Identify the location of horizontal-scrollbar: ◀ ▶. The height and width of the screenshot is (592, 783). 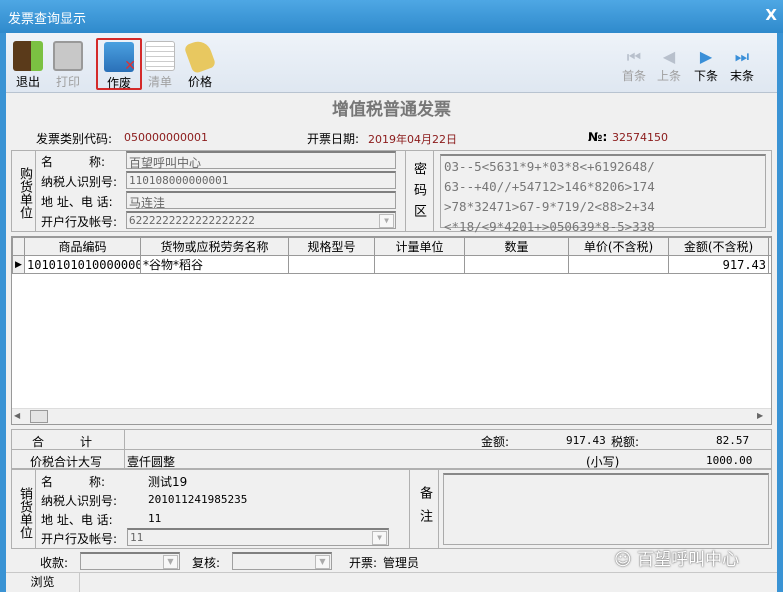
(391, 416).